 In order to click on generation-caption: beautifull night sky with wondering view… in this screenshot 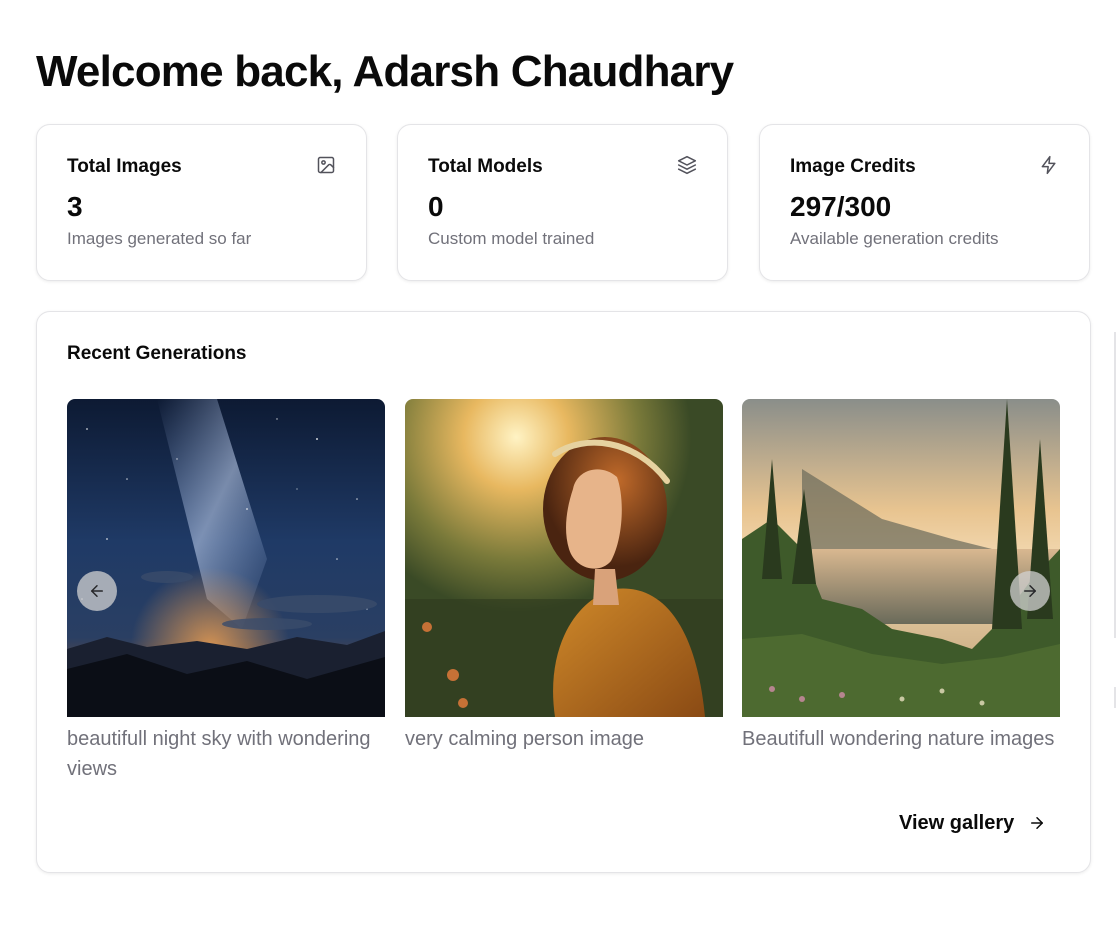, I will do `click(219, 754)`.